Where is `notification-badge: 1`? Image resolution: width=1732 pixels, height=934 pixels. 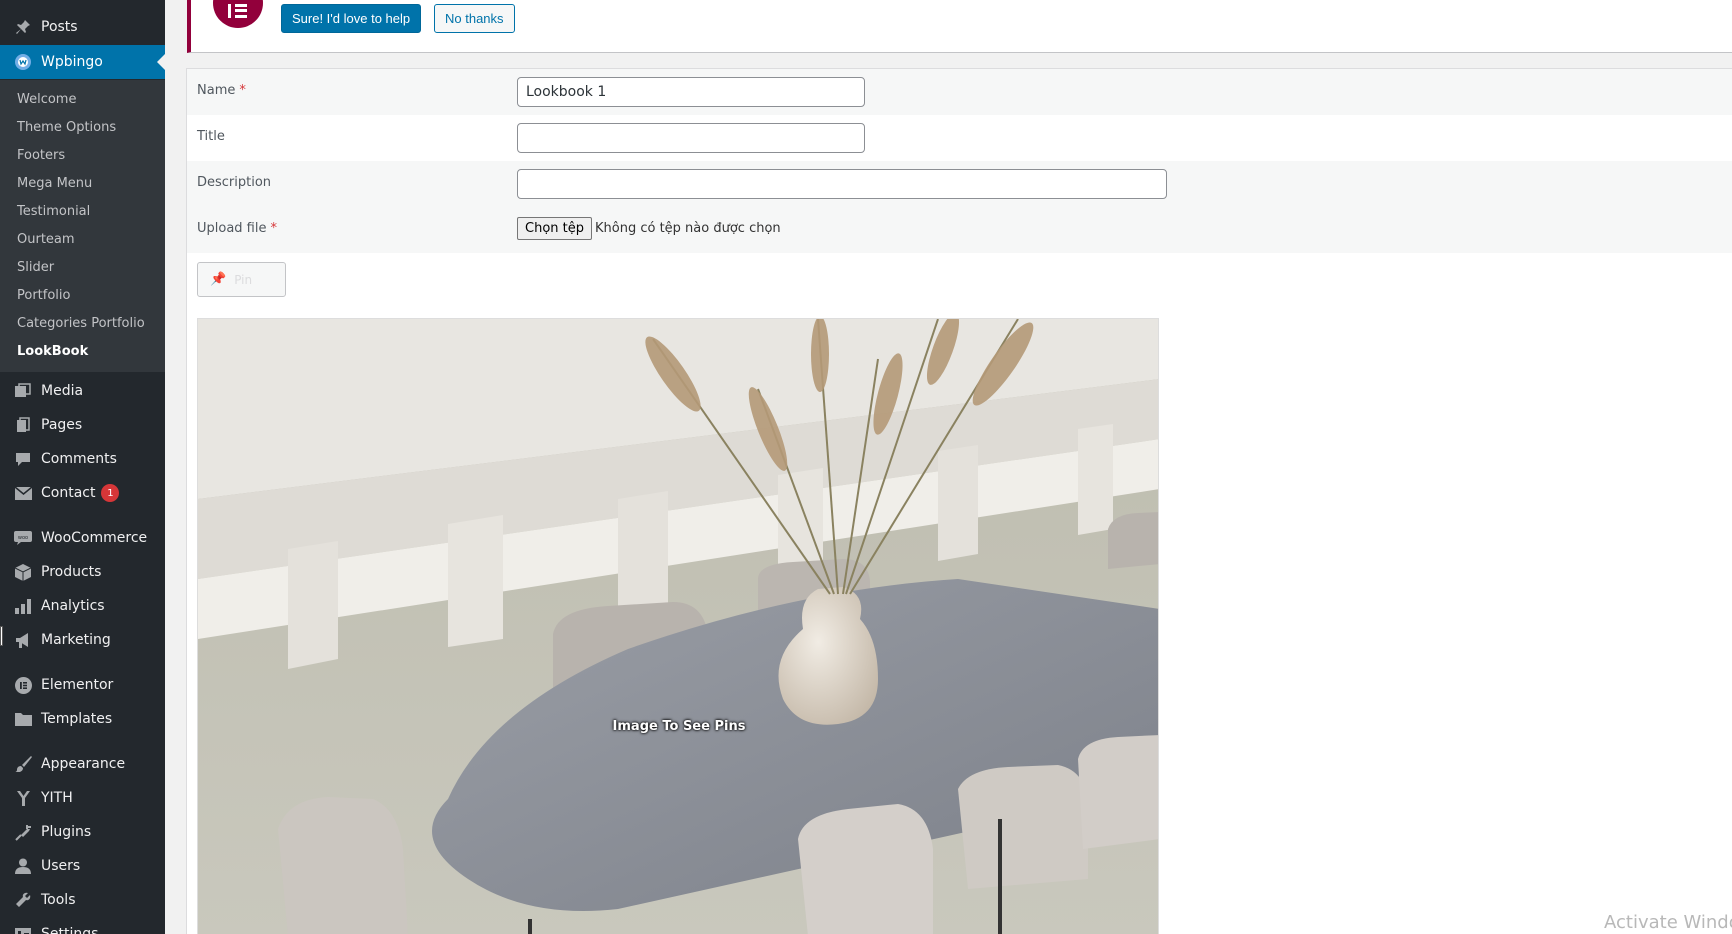 notification-badge: 1 is located at coordinates (110, 493).